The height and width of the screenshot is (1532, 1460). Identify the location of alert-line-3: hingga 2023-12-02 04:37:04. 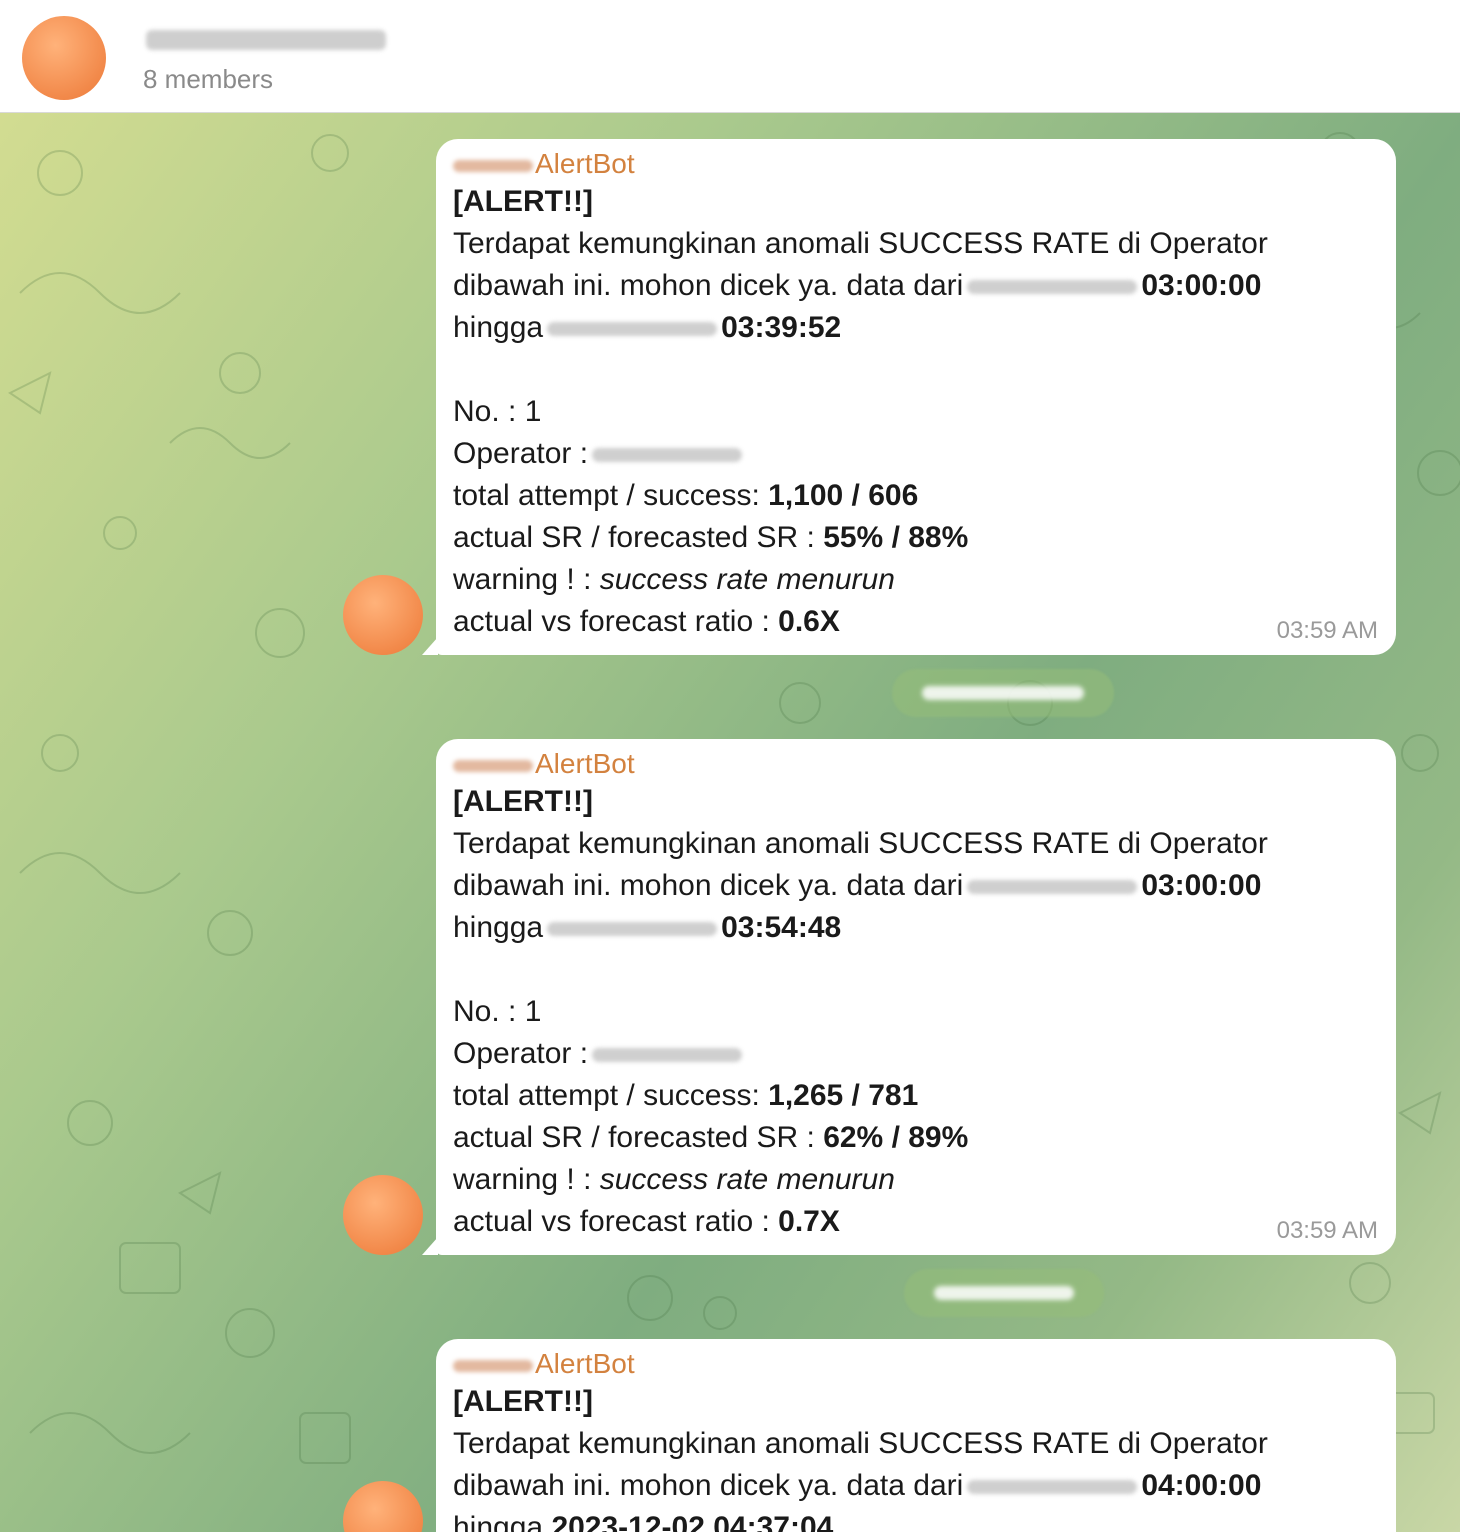
(915, 1519).